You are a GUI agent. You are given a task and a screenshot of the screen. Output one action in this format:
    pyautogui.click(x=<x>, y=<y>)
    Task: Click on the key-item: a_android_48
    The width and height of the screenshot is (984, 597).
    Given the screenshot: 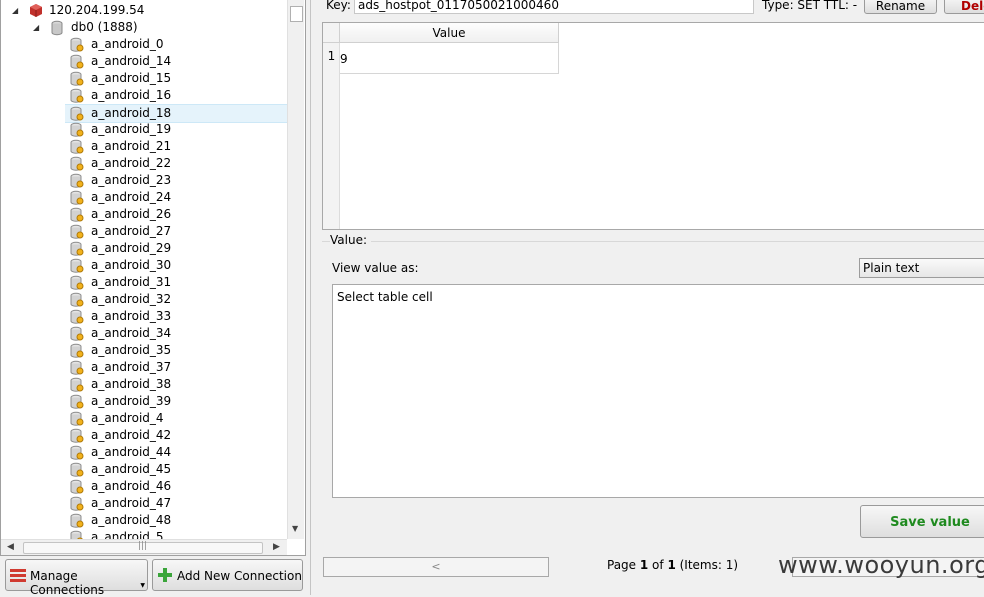 What is the action you would take?
    pyautogui.click(x=176, y=520)
    